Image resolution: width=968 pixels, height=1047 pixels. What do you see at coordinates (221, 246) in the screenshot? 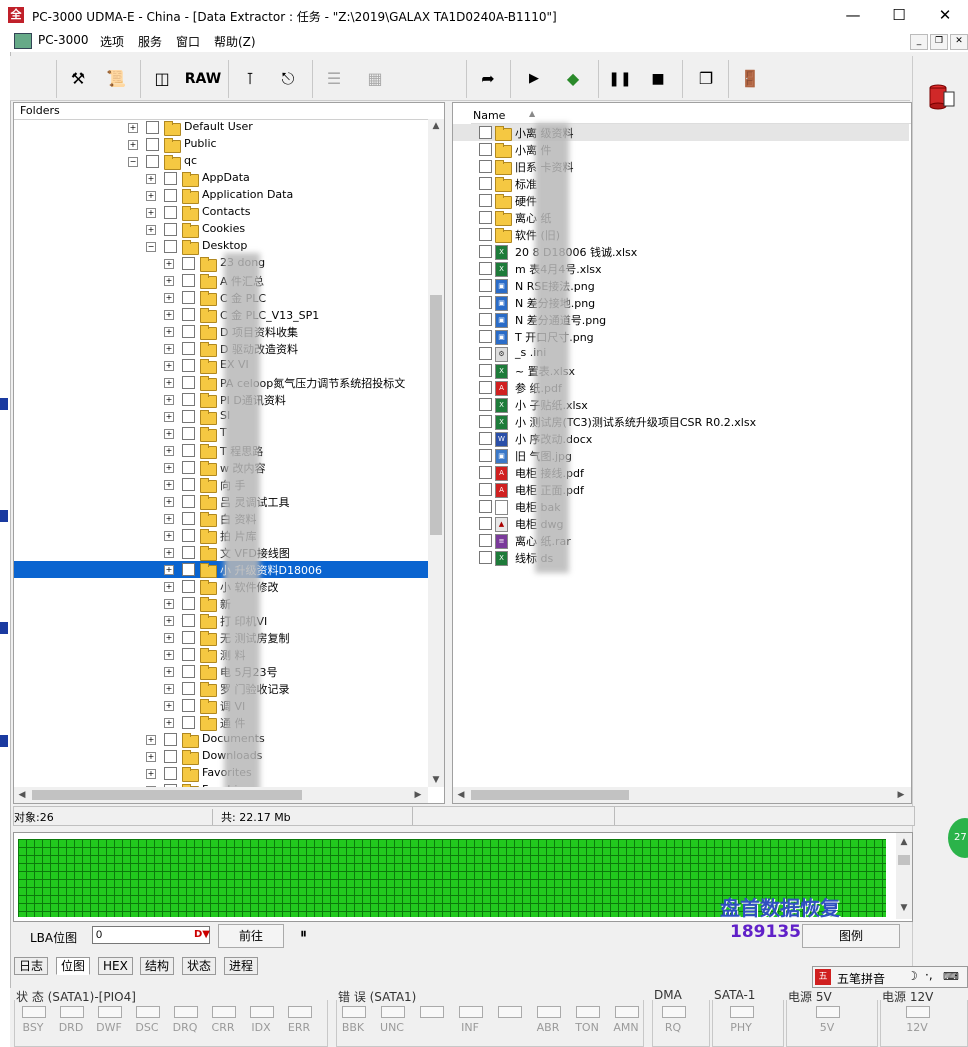
I see `folder-tree-row: − Desktop` at bounding box center [221, 246].